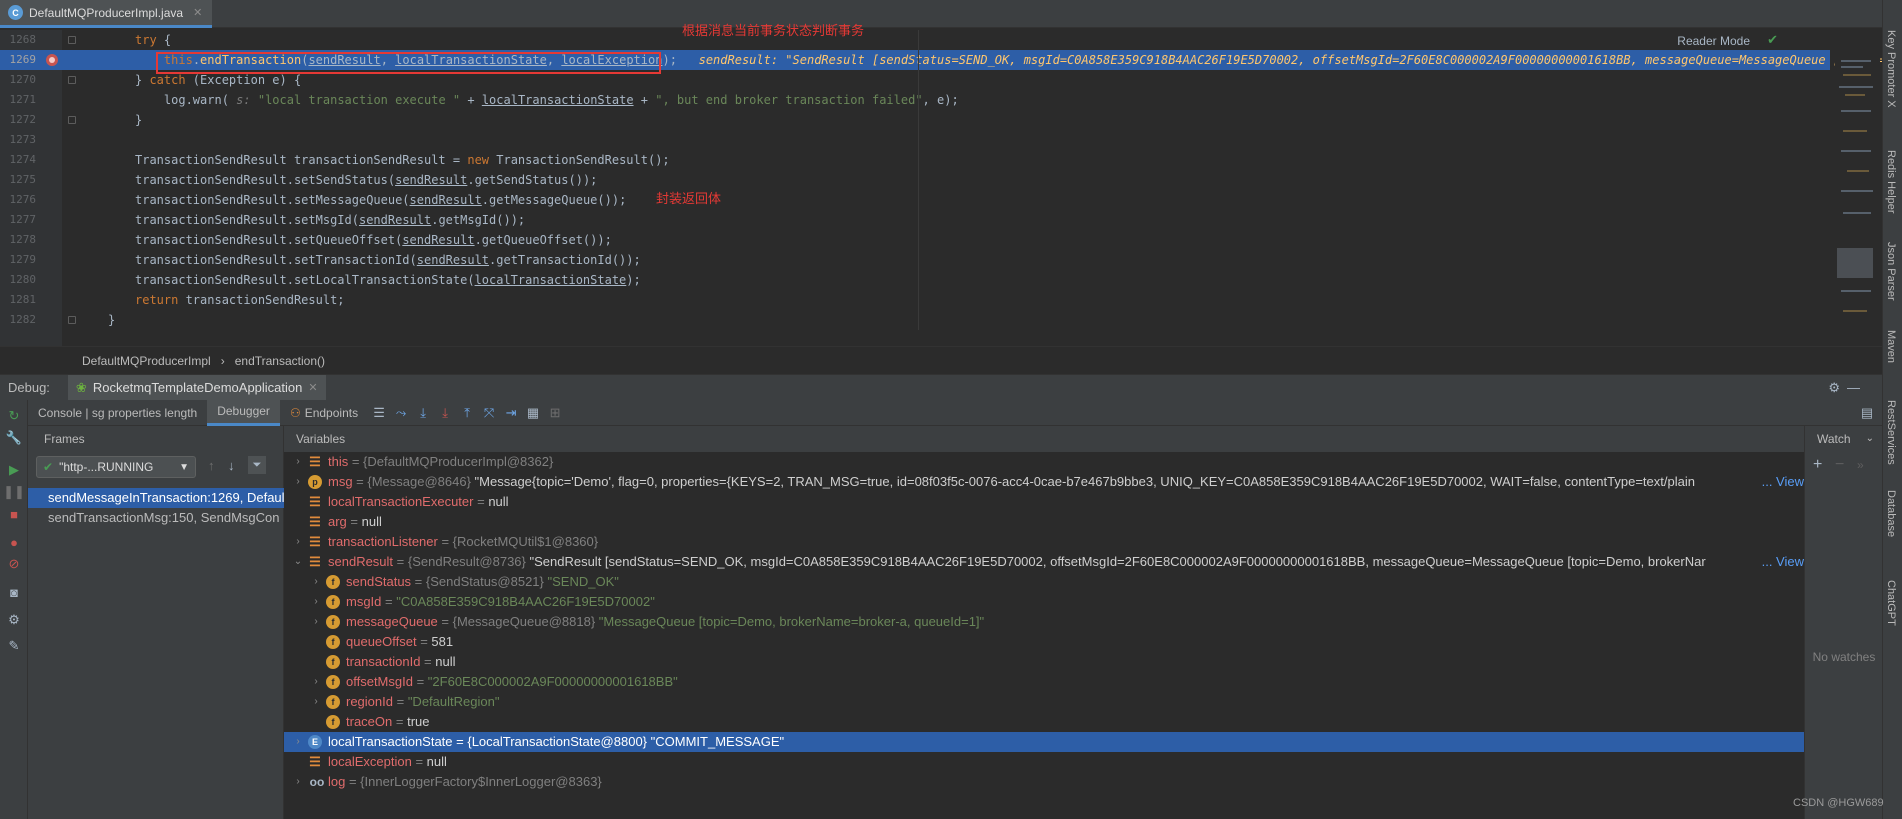 The image size is (1902, 819). I want to click on error-stripe, so click(1857, 188).